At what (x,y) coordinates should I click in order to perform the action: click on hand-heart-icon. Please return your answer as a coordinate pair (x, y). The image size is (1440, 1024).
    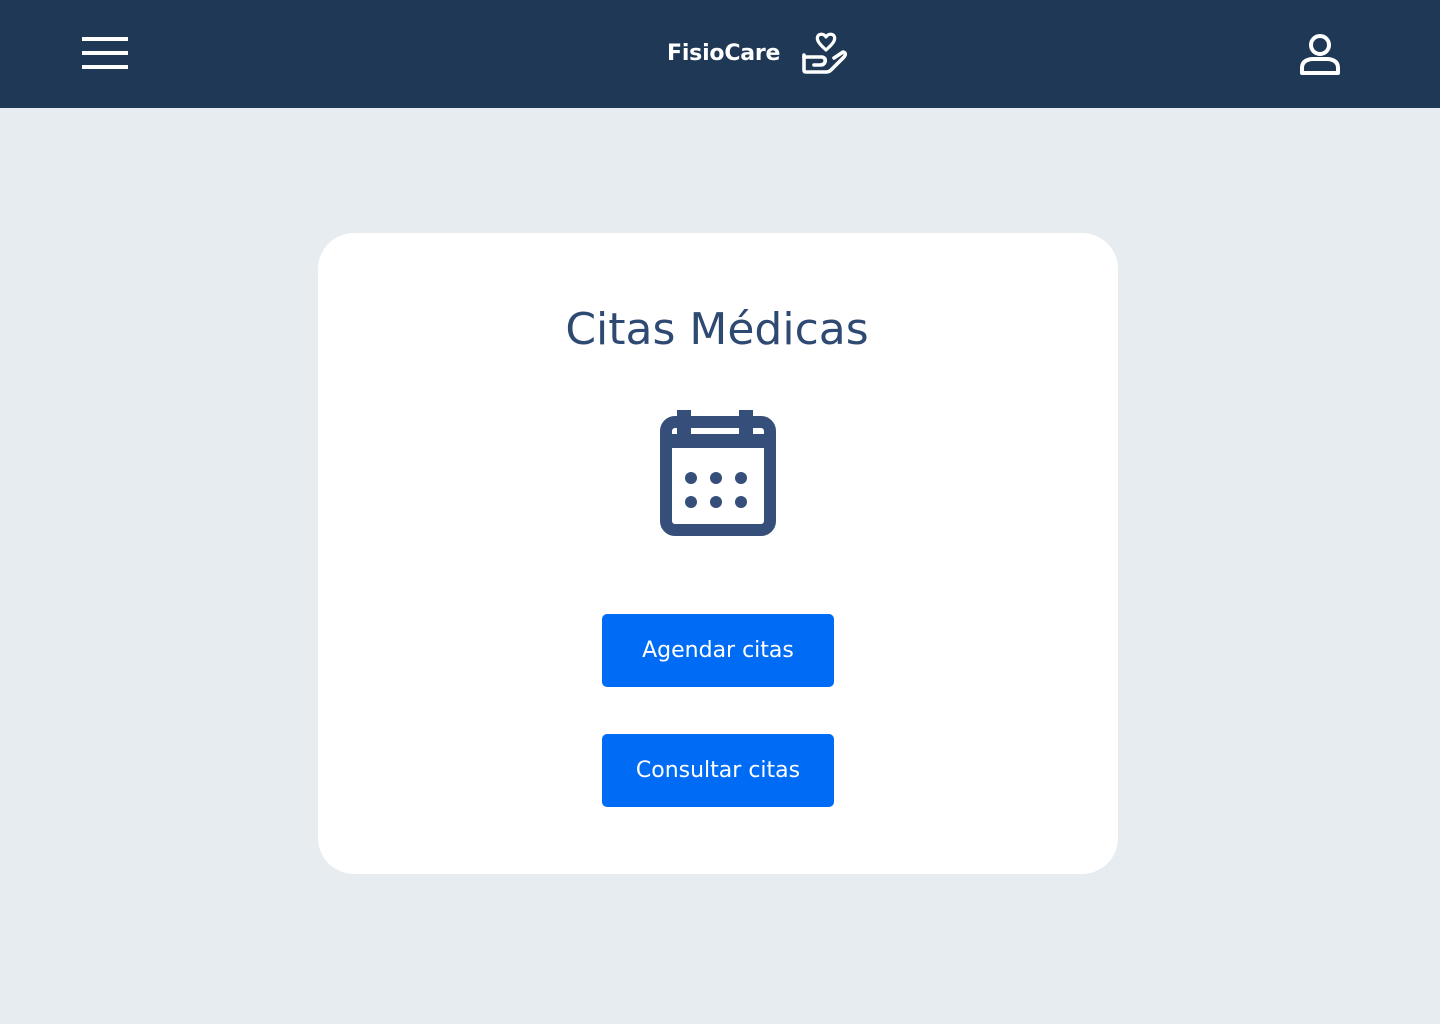
    Looking at the image, I should click on (825, 53).